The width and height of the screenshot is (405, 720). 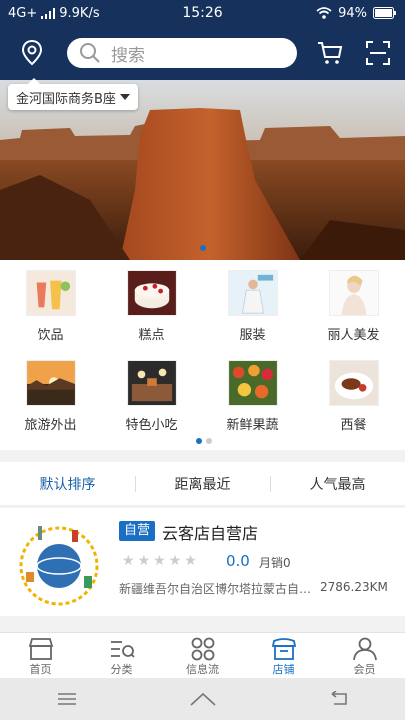 What do you see at coordinates (353, 293) in the screenshot?
I see `beauty-image` at bounding box center [353, 293].